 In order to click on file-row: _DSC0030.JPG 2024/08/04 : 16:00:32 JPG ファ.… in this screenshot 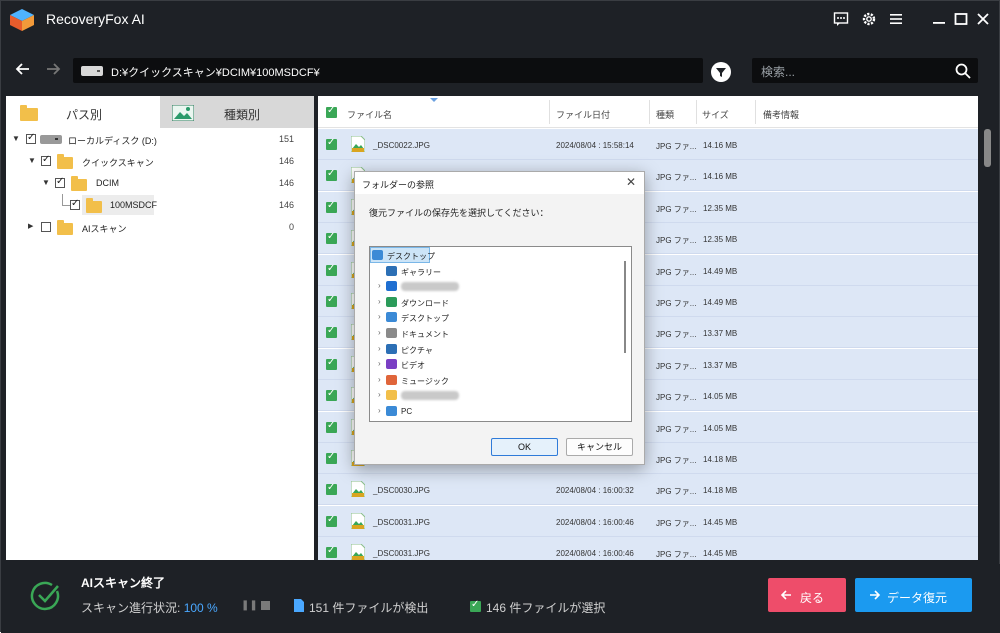, I will do `click(648, 490)`.